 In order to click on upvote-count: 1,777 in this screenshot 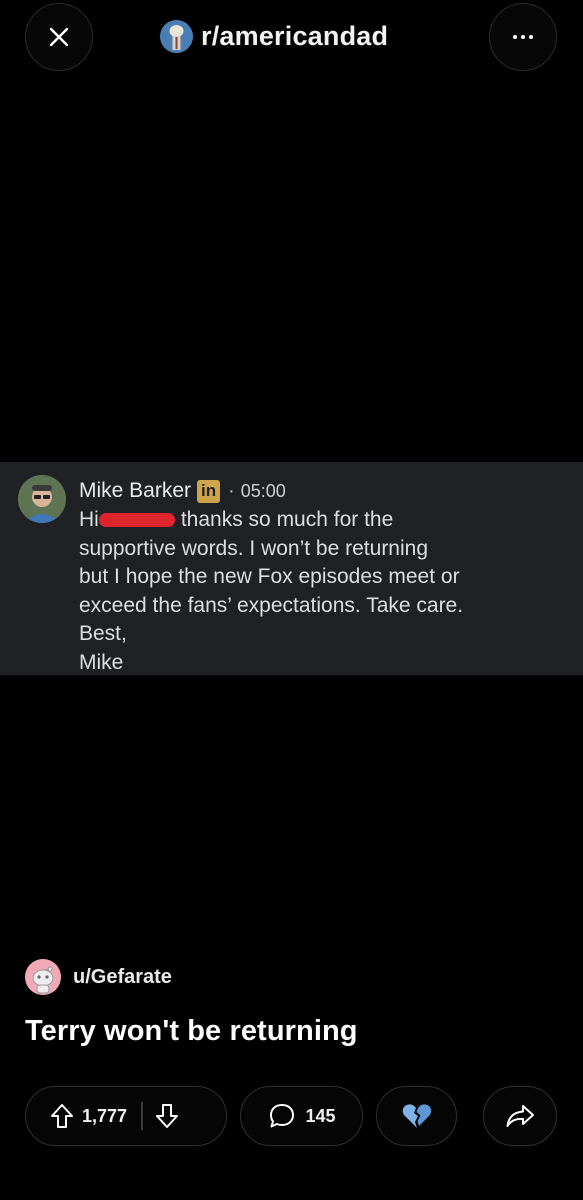, I will do `click(105, 1115)`.